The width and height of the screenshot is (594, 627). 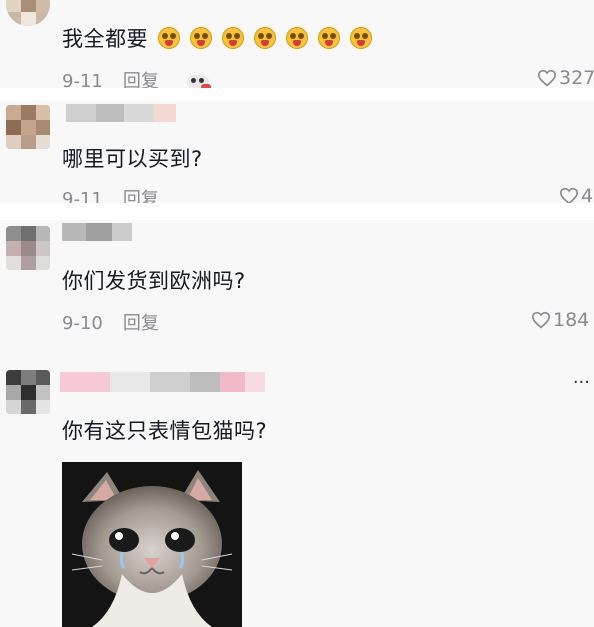 I want to click on like-button: 327, so click(x=565, y=77).